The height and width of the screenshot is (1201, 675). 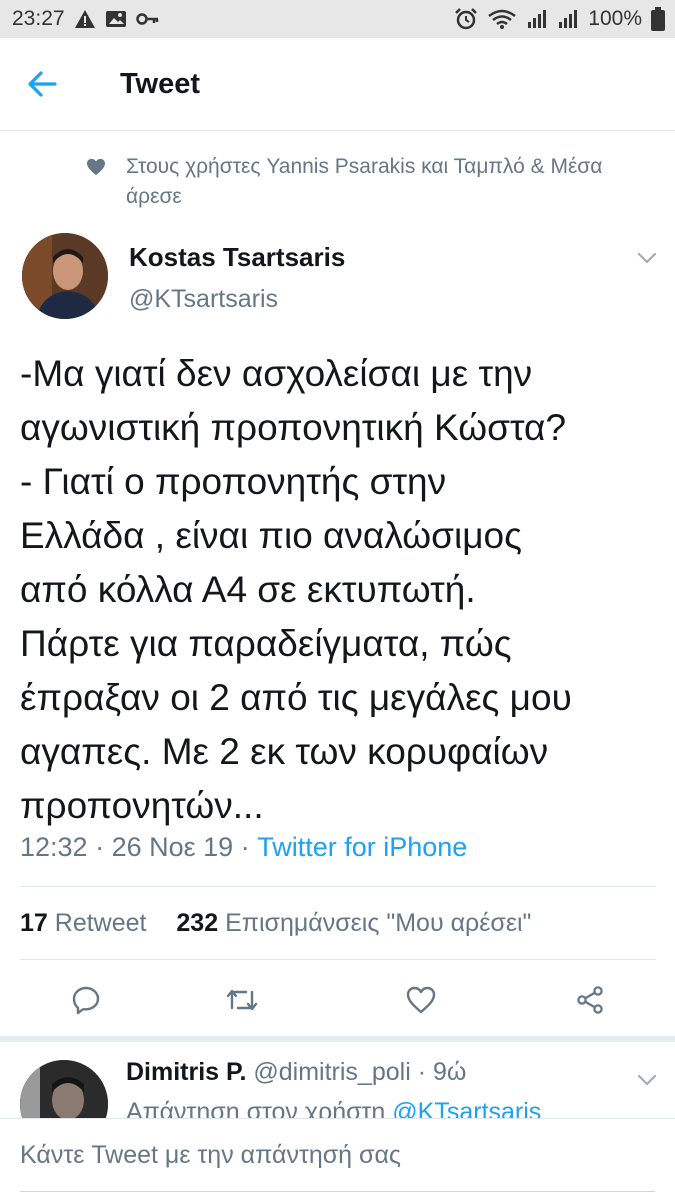 I want to click on reply-avatar, so click(x=64, y=1089).